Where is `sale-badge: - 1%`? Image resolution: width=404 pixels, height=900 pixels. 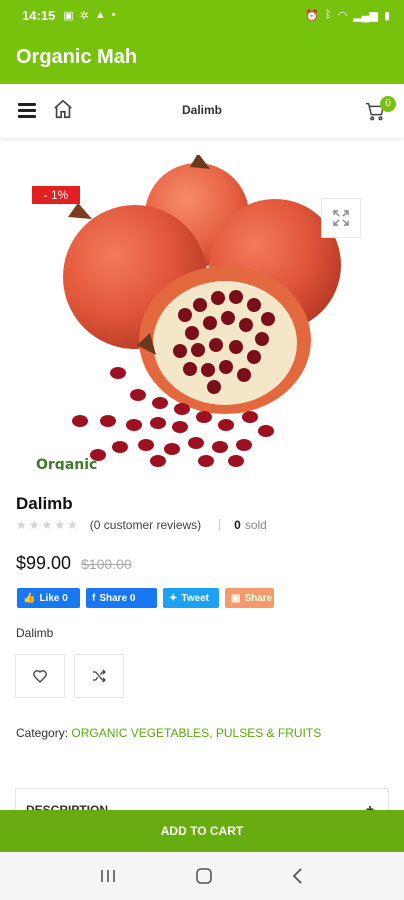
sale-badge: - 1% is located at coordinates (56, 195).